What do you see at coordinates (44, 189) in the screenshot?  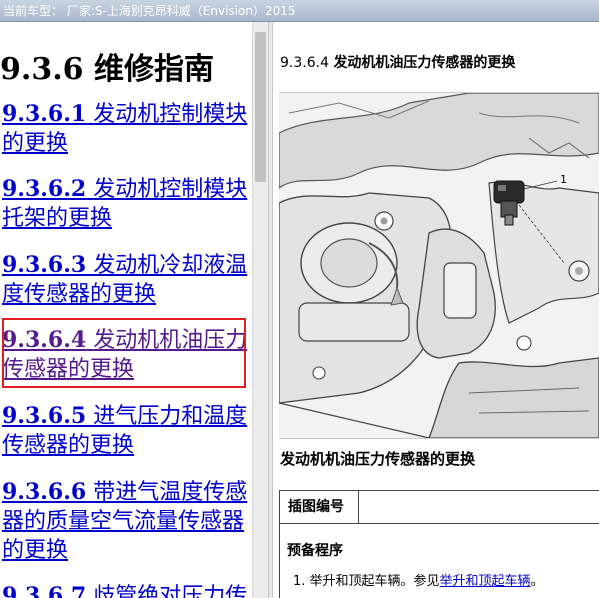 I see `toc-number: 9.3.6.2` at bounding box center [44, 189].